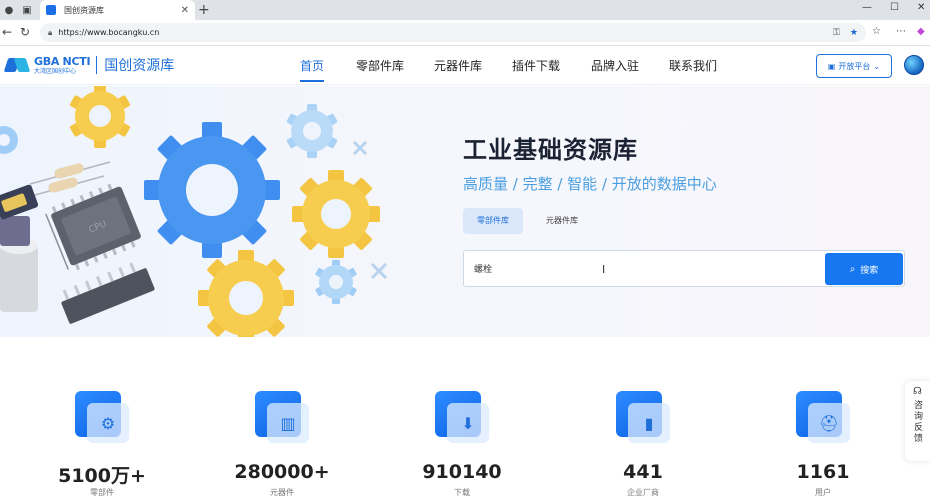  Describe the element at coordinates (212, 190) in the screenshot. I see `large-gear-icon` at that location.